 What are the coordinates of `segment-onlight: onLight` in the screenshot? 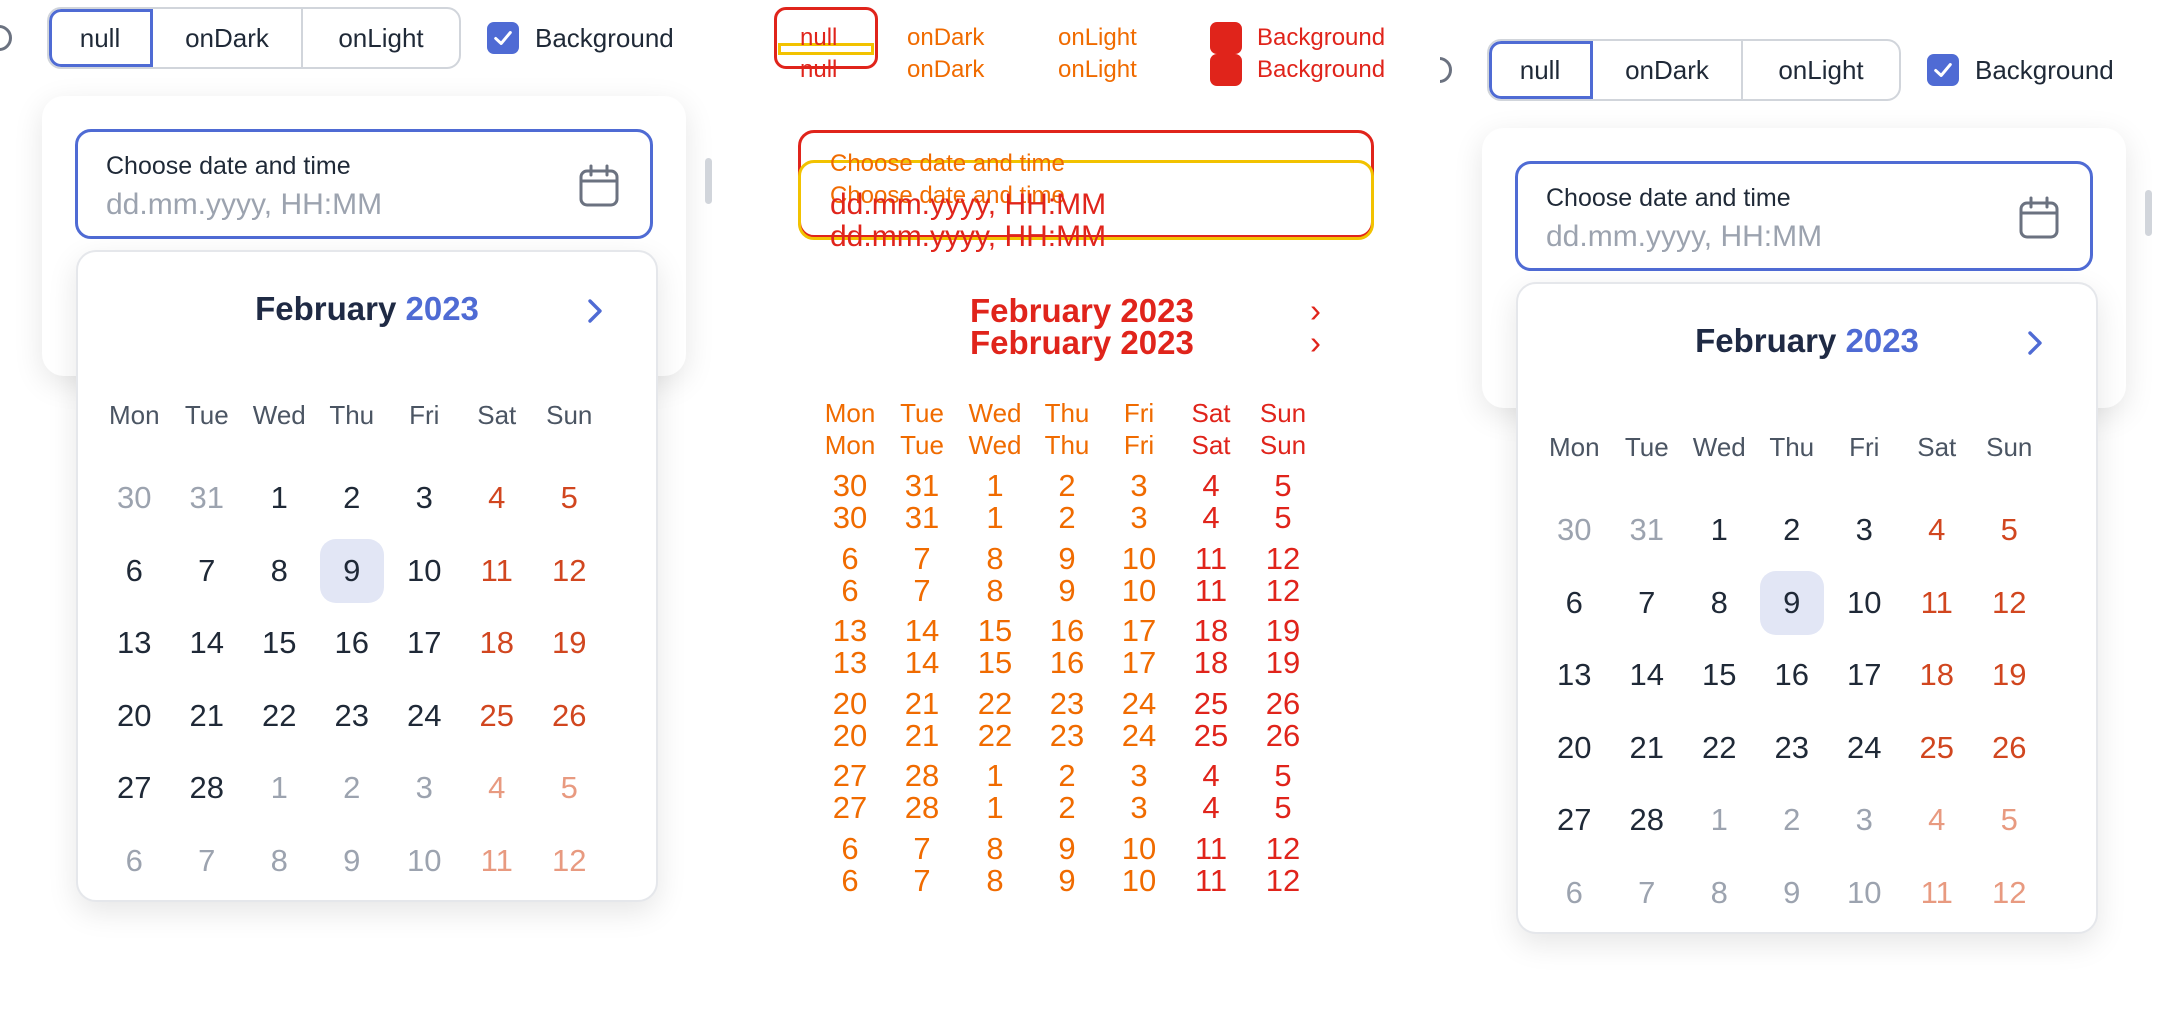 It's located at (1821, 70).